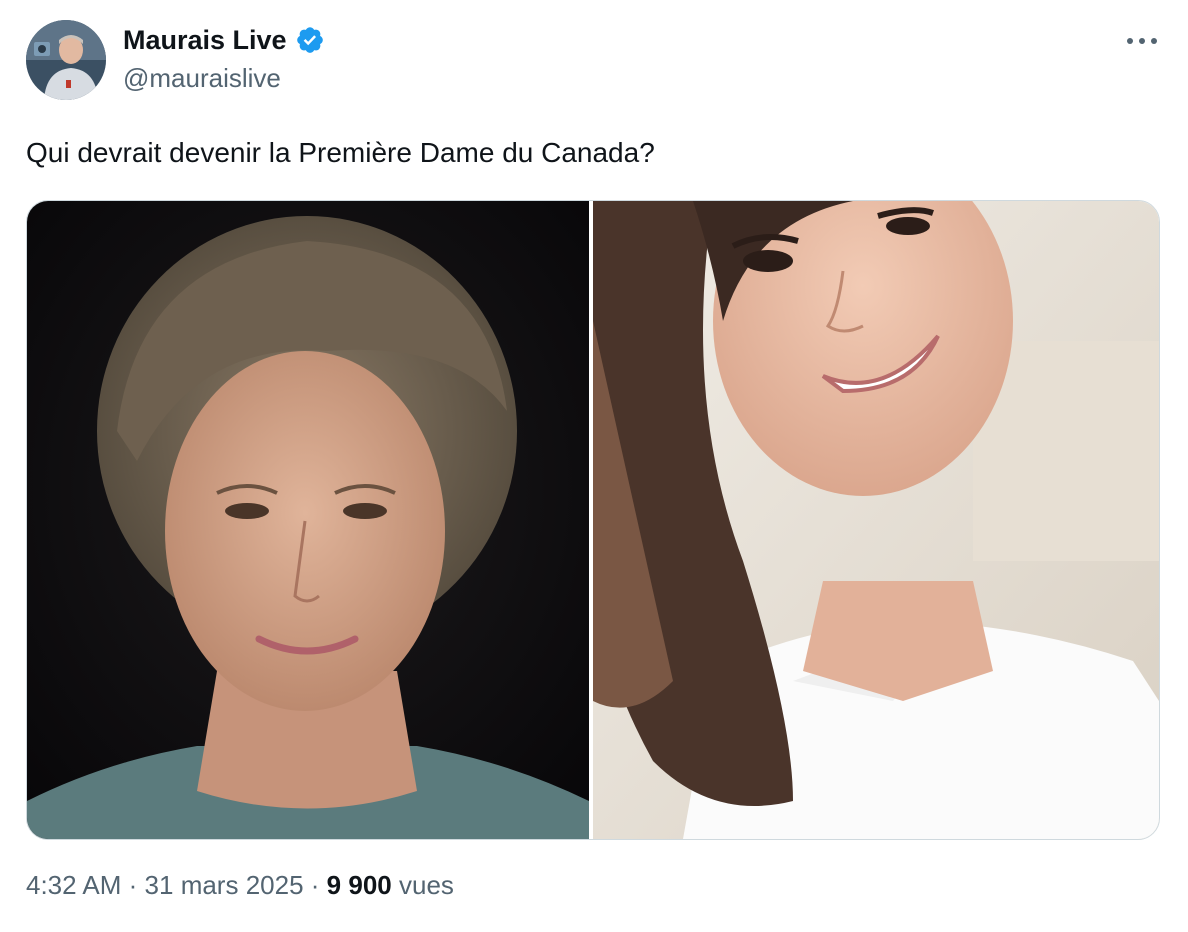  I want to click on verified-badge-icon, so click(310, 40).